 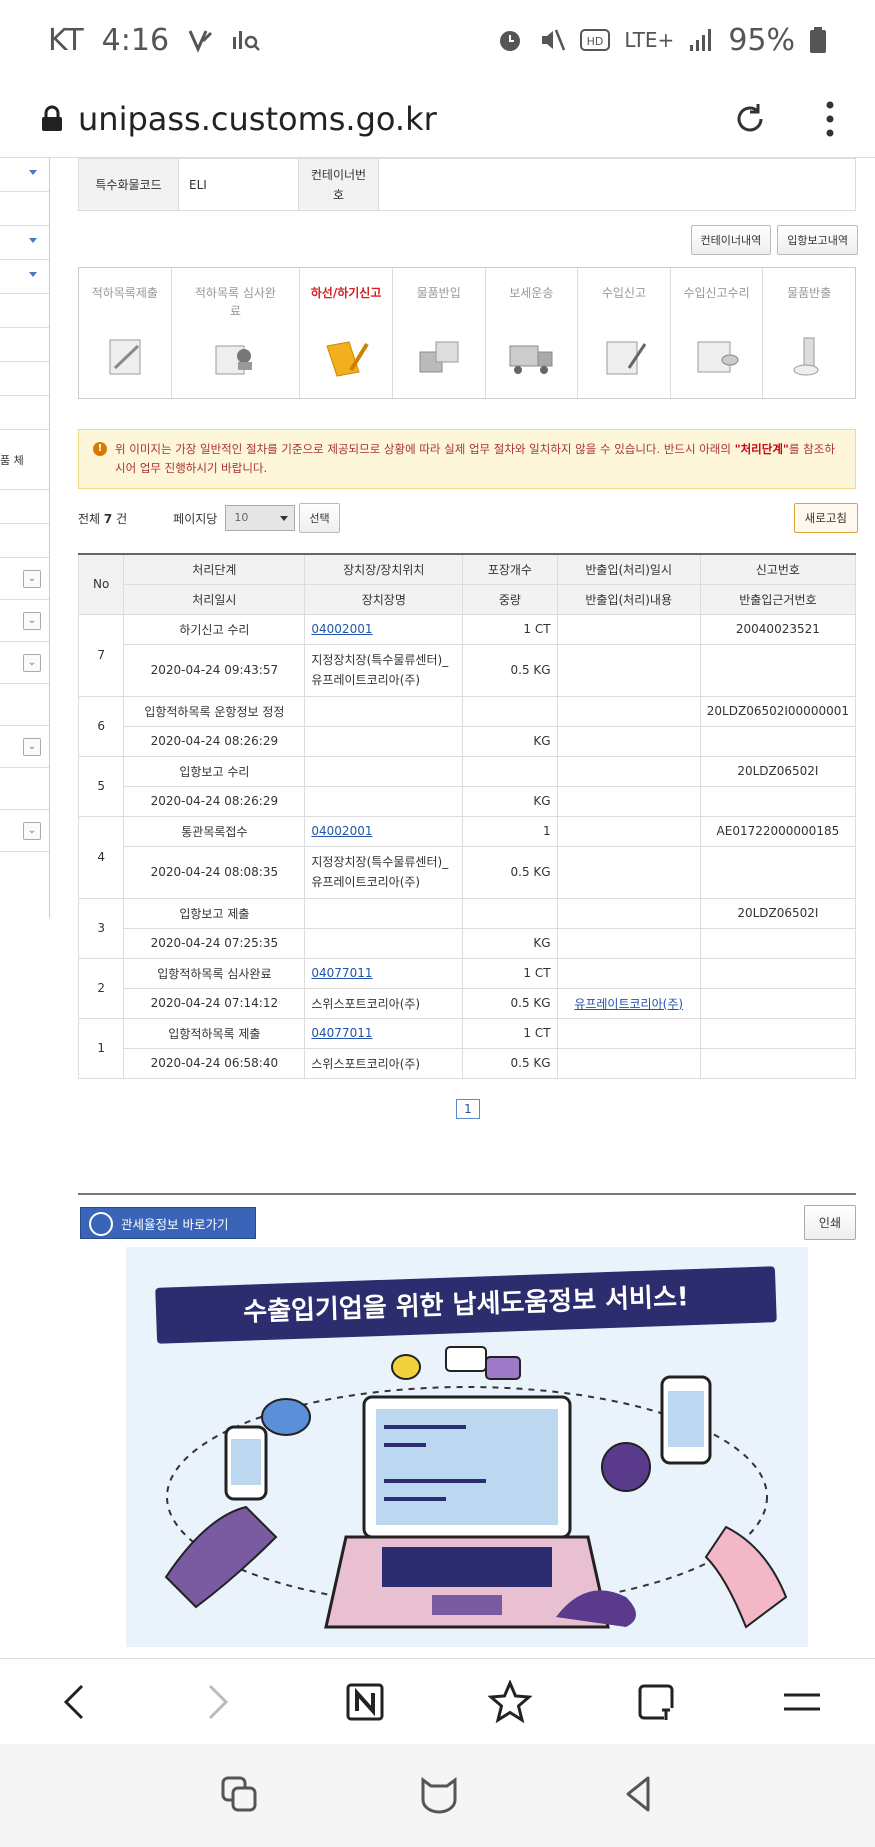 What do you see at coordinates (236, 333) in the screenshot?
I see `process-step: 적하목록 심사완료` at bounding box center [236, 333].